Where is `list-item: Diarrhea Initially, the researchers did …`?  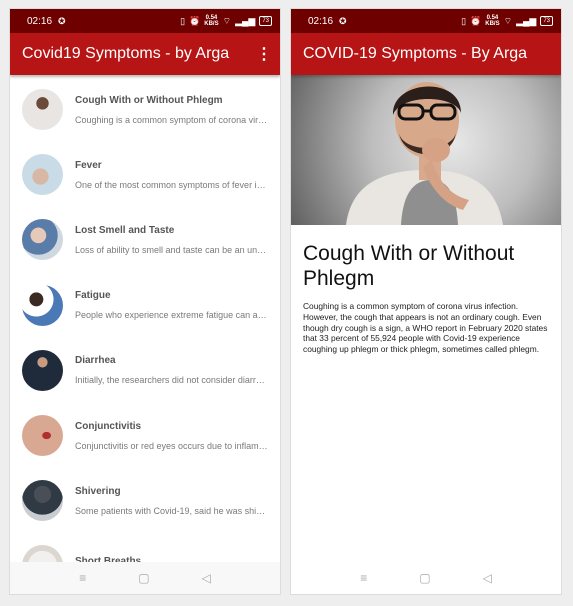 list-item: Diarrhea Initially, the researchers did … is located at coordinates (145, 370).